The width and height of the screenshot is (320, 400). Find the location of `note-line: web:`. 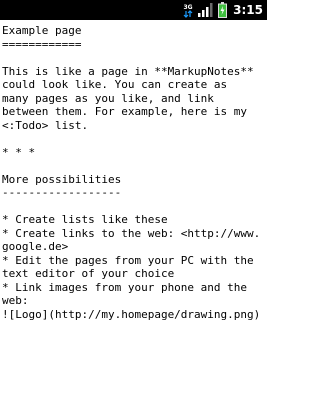

note-line: web: is located at coordinates (15, 300).